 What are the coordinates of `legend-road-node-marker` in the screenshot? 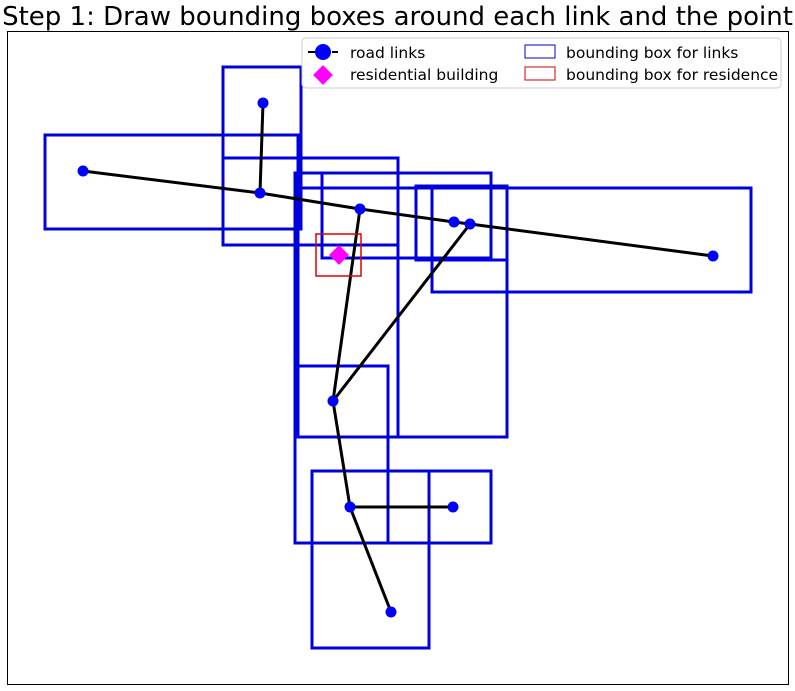 It's located at (323, 52).